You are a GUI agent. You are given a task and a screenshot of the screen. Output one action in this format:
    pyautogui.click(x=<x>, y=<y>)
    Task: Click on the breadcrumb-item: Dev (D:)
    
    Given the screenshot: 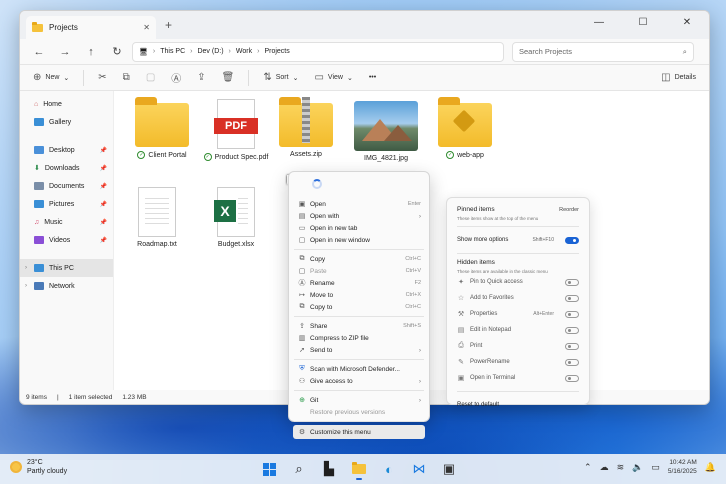 What is the action you would take?
    pyautogui.click(x=210, y=51)
    